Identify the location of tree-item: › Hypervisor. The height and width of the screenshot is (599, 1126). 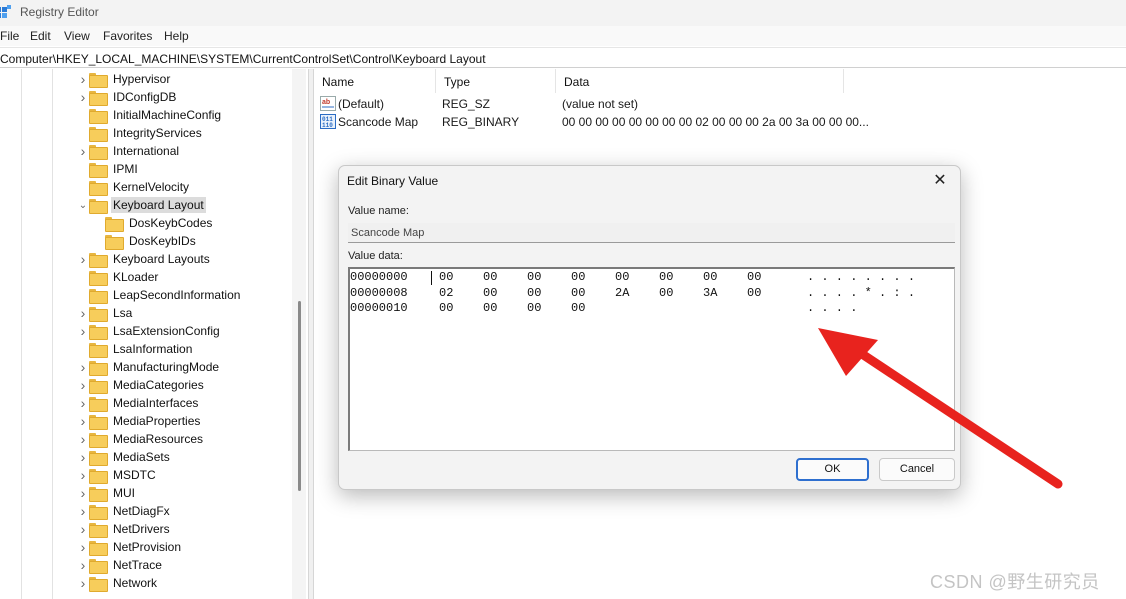
(192, 79).